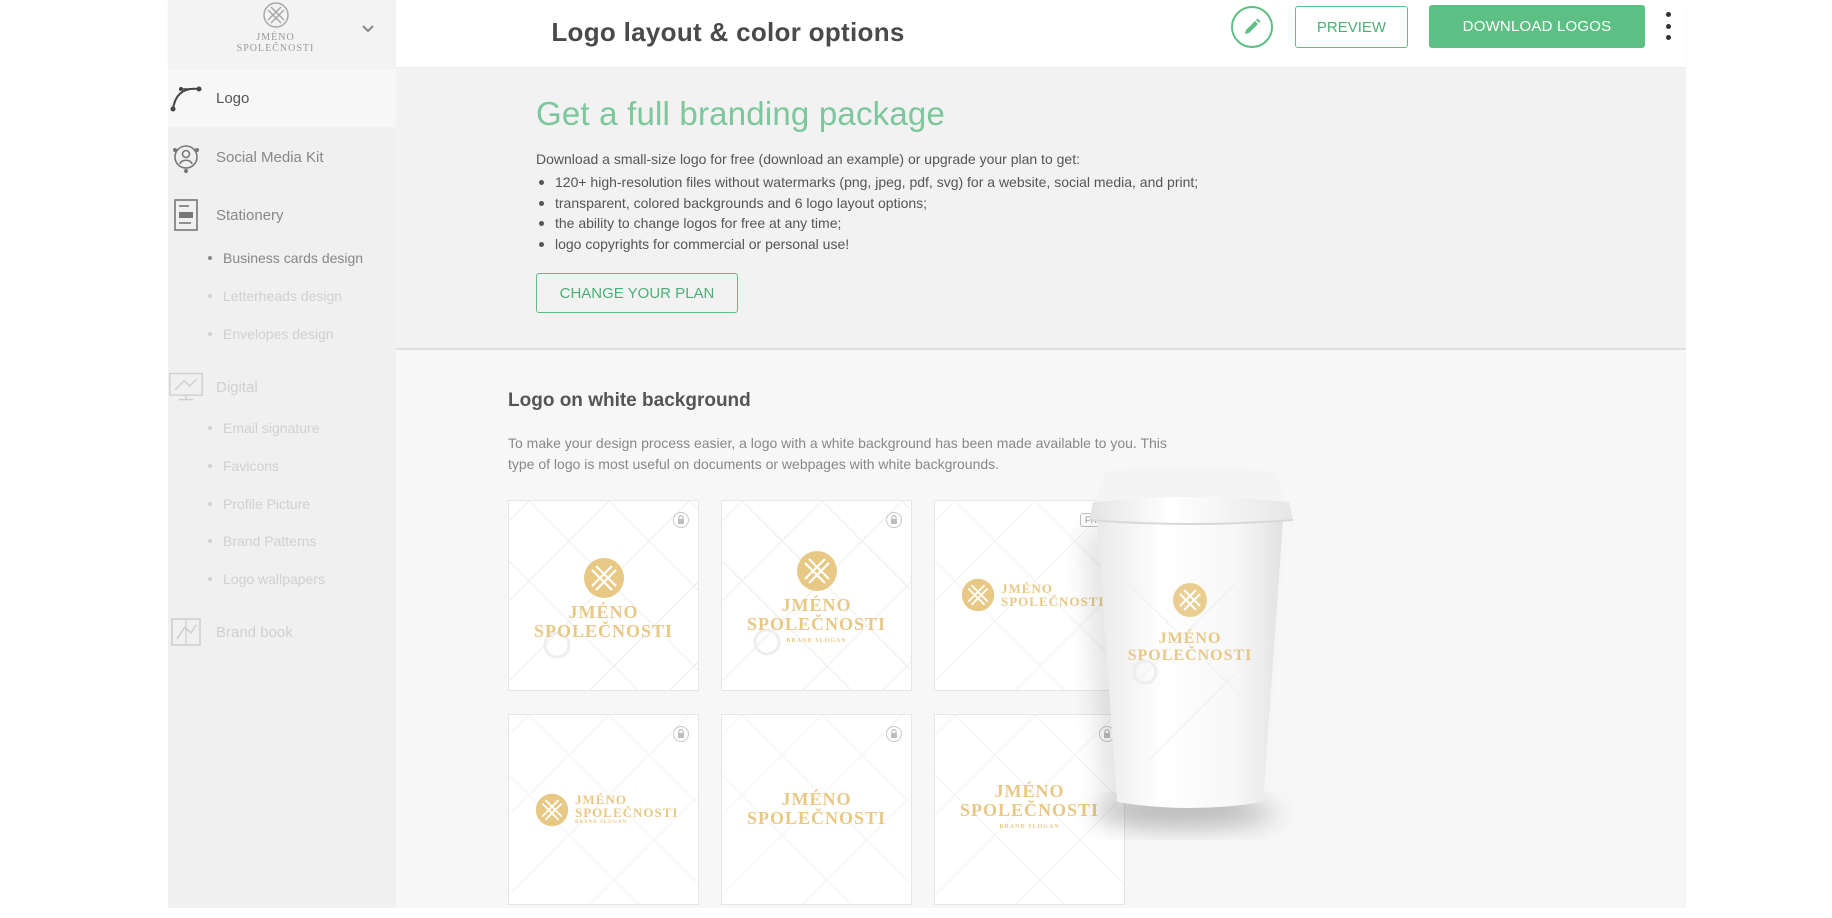 The image size is (1832, 918). What do you see at coordinates (283, 296) in the screenshot?
I see `sidebar-subitem-label: Letterheads design` at bounding box center [283, 296].